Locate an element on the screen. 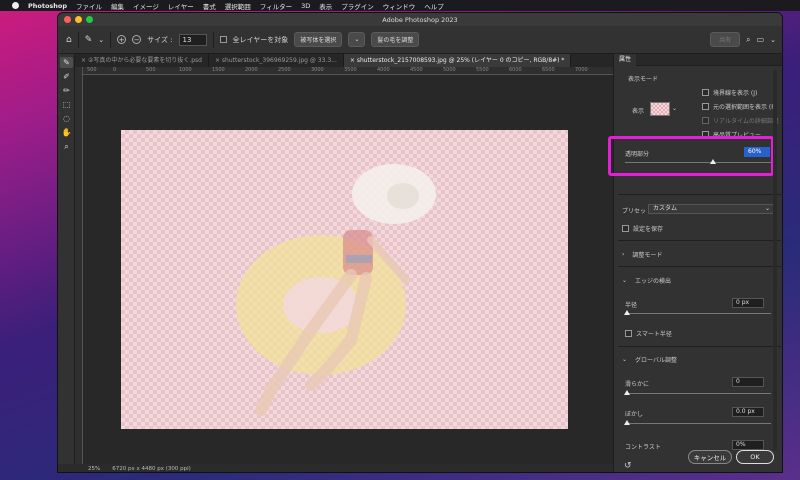 Image resolution: width=800 pixels, height=480 pixels. brush-tool-preset-icon: ✎ is located at coordinates (89, 40).